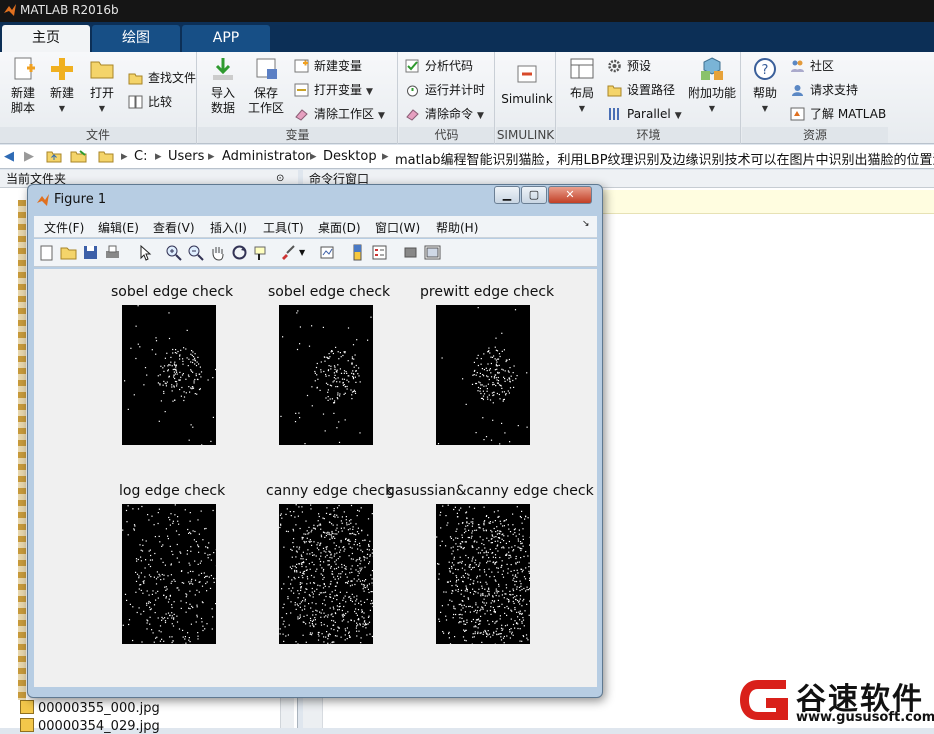 This screenshot has width=934, height=734. Describe the element at coordinates (444, 114) in the screenshot. I see `clear-commands-button: 清除命令▼` at that location.